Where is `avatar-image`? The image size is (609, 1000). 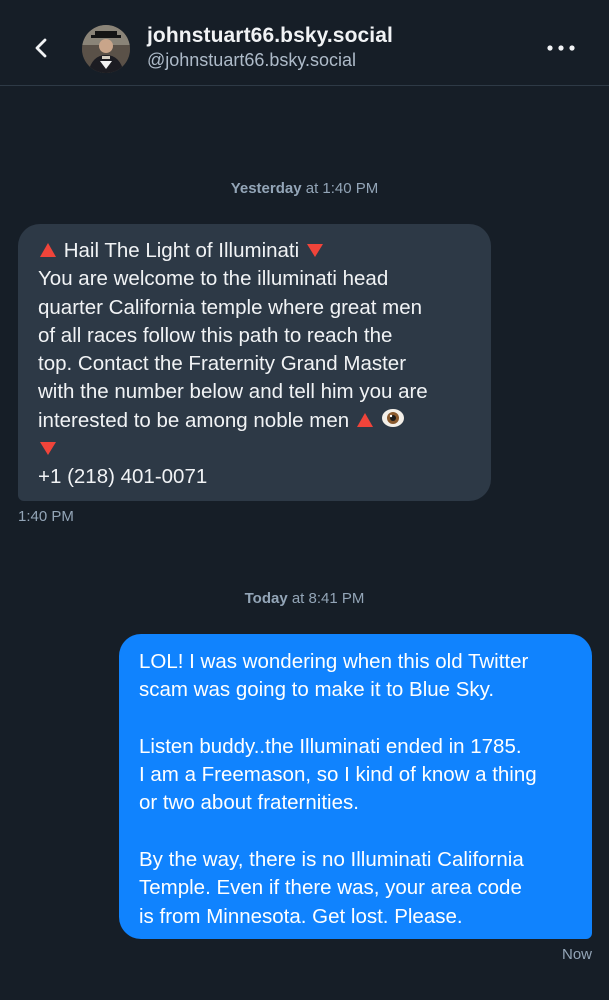
avatar-image is located at coordinates (106, 49).